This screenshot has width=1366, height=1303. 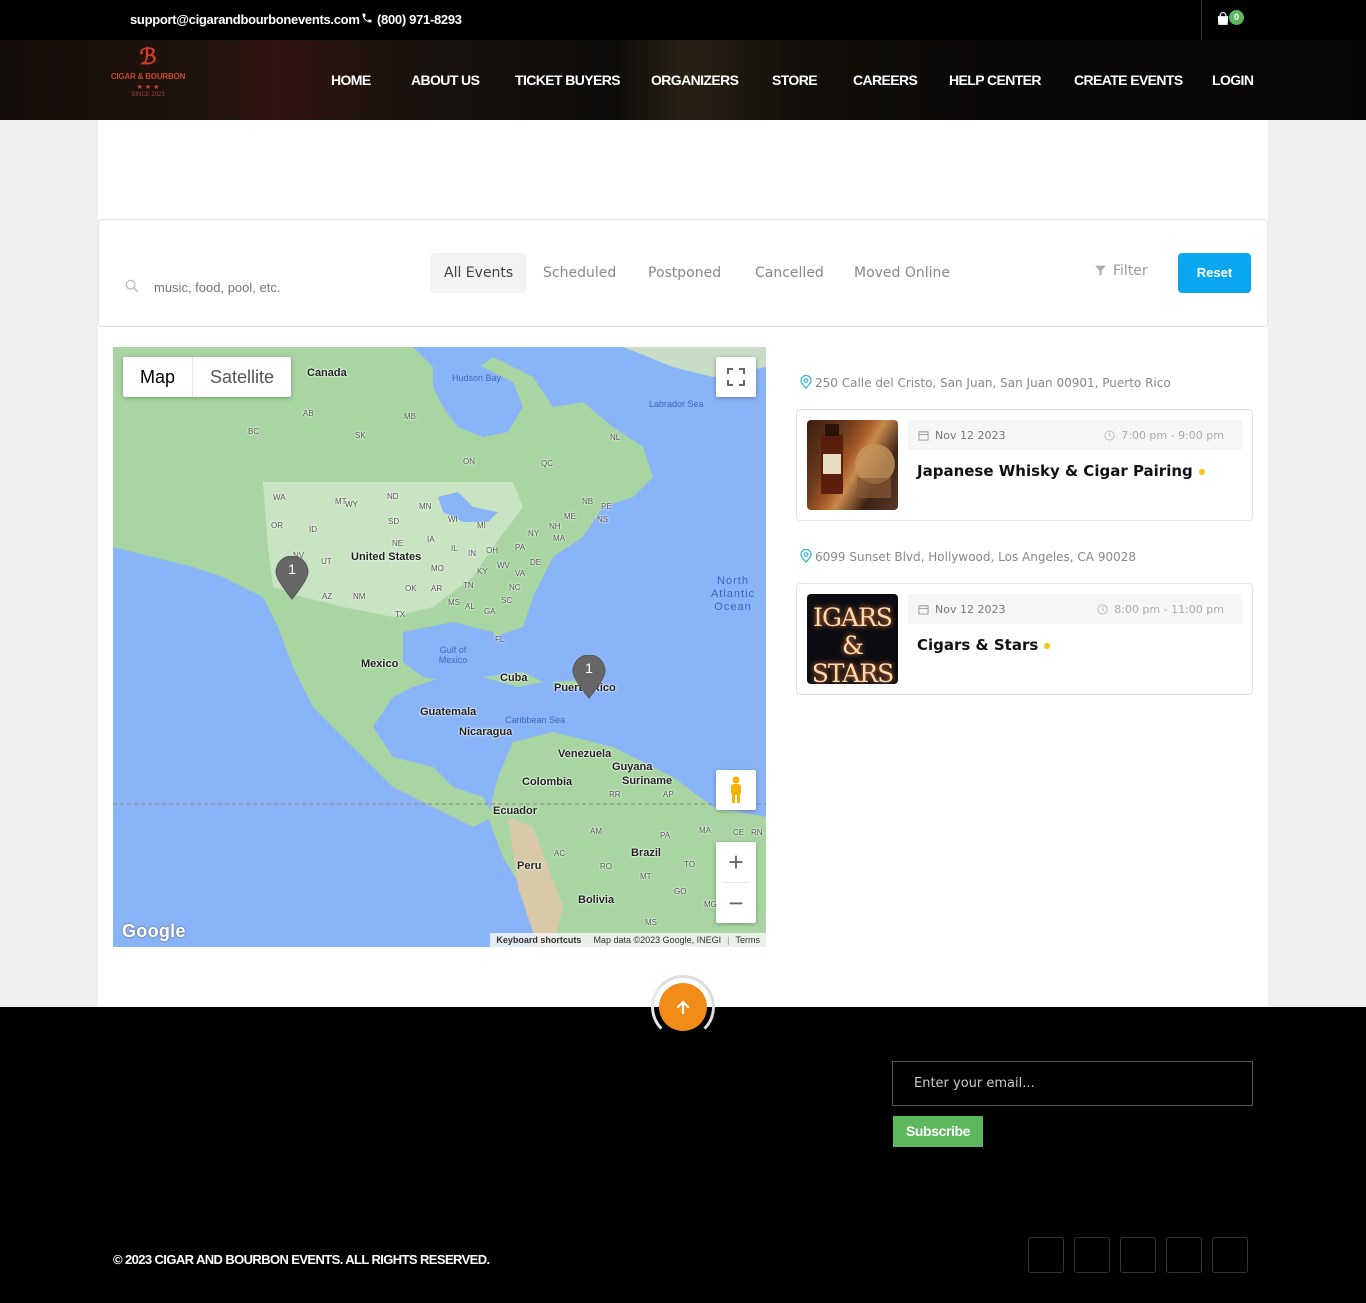 I want to click on zoom-control: + −, so click(x=736, y=882).